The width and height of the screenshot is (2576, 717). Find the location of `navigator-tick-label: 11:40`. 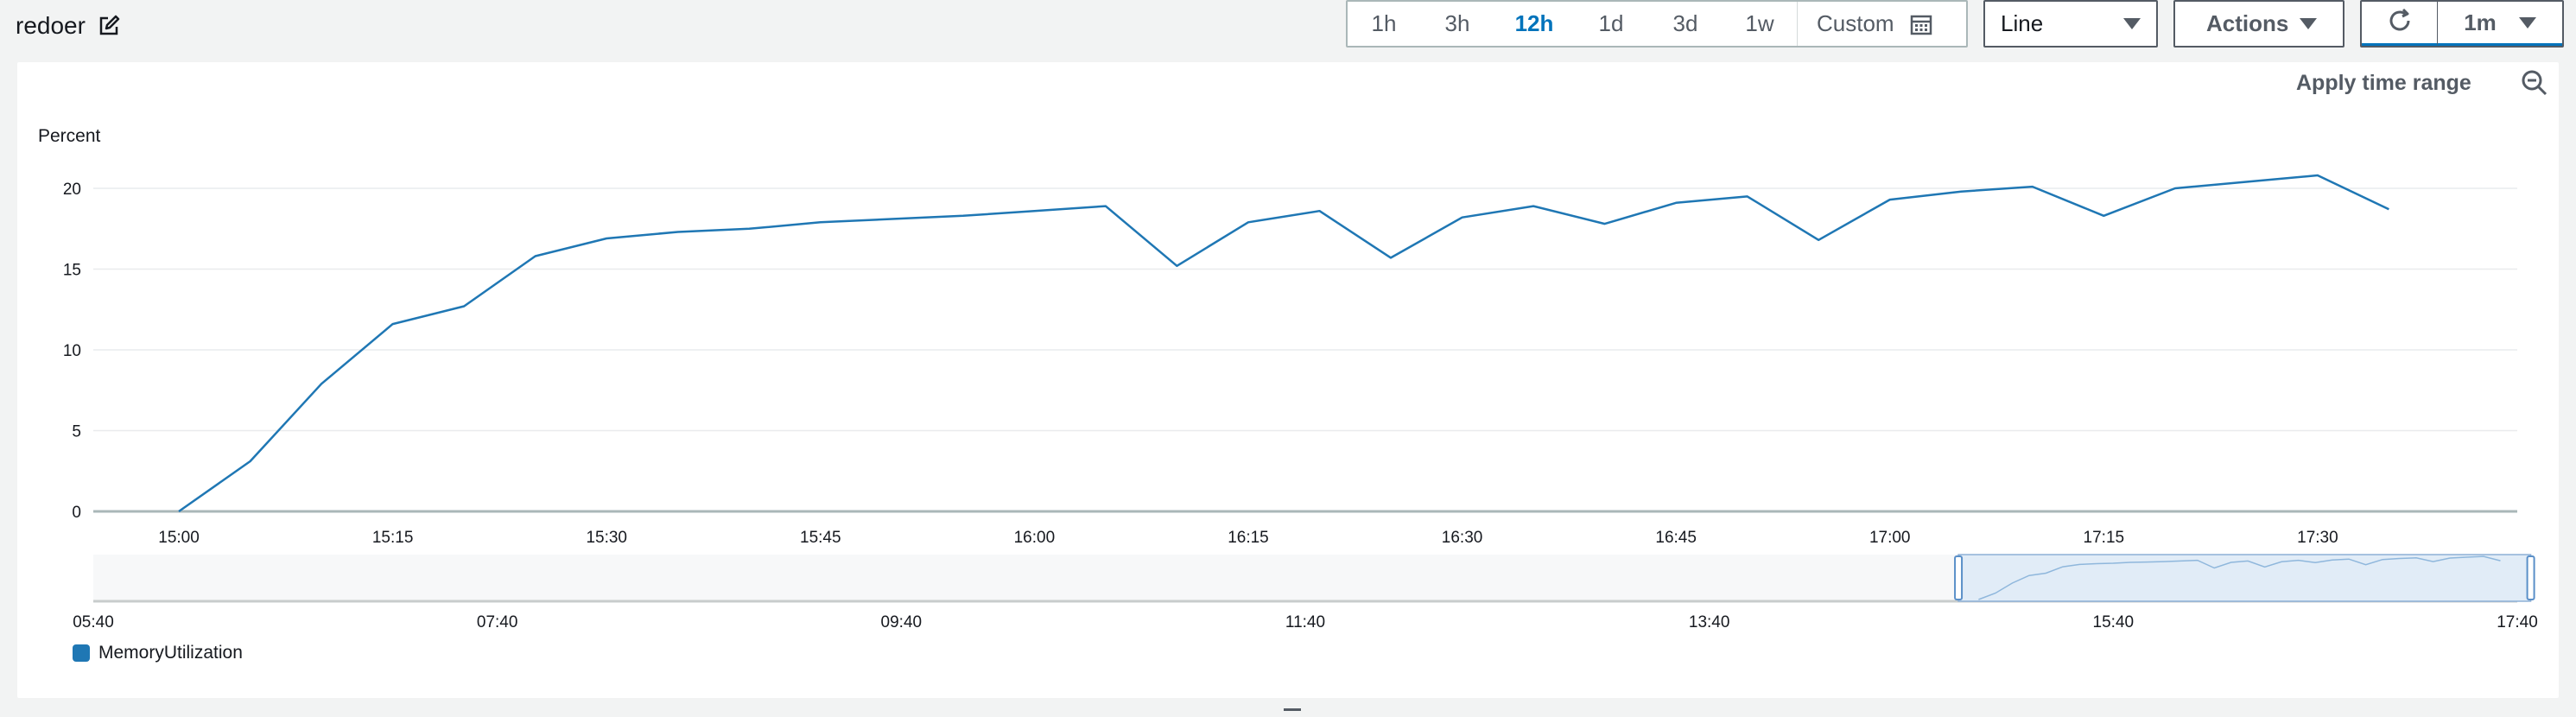

navigator-tick-label: 11:40 is located at coordinates (1305, 622).